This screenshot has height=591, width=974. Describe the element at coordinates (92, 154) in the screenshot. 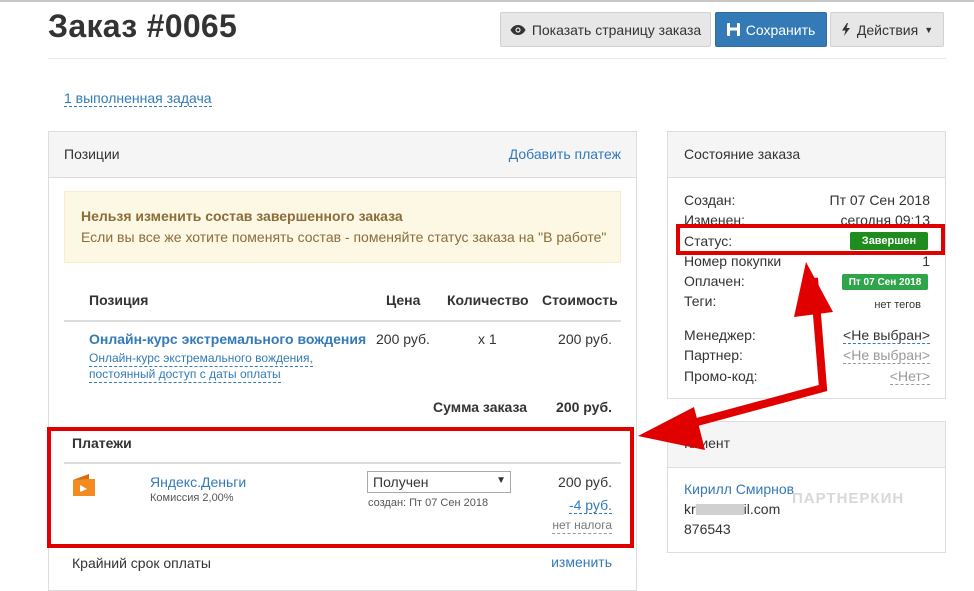

I see `positions-panel-title: Позиции` at that location.